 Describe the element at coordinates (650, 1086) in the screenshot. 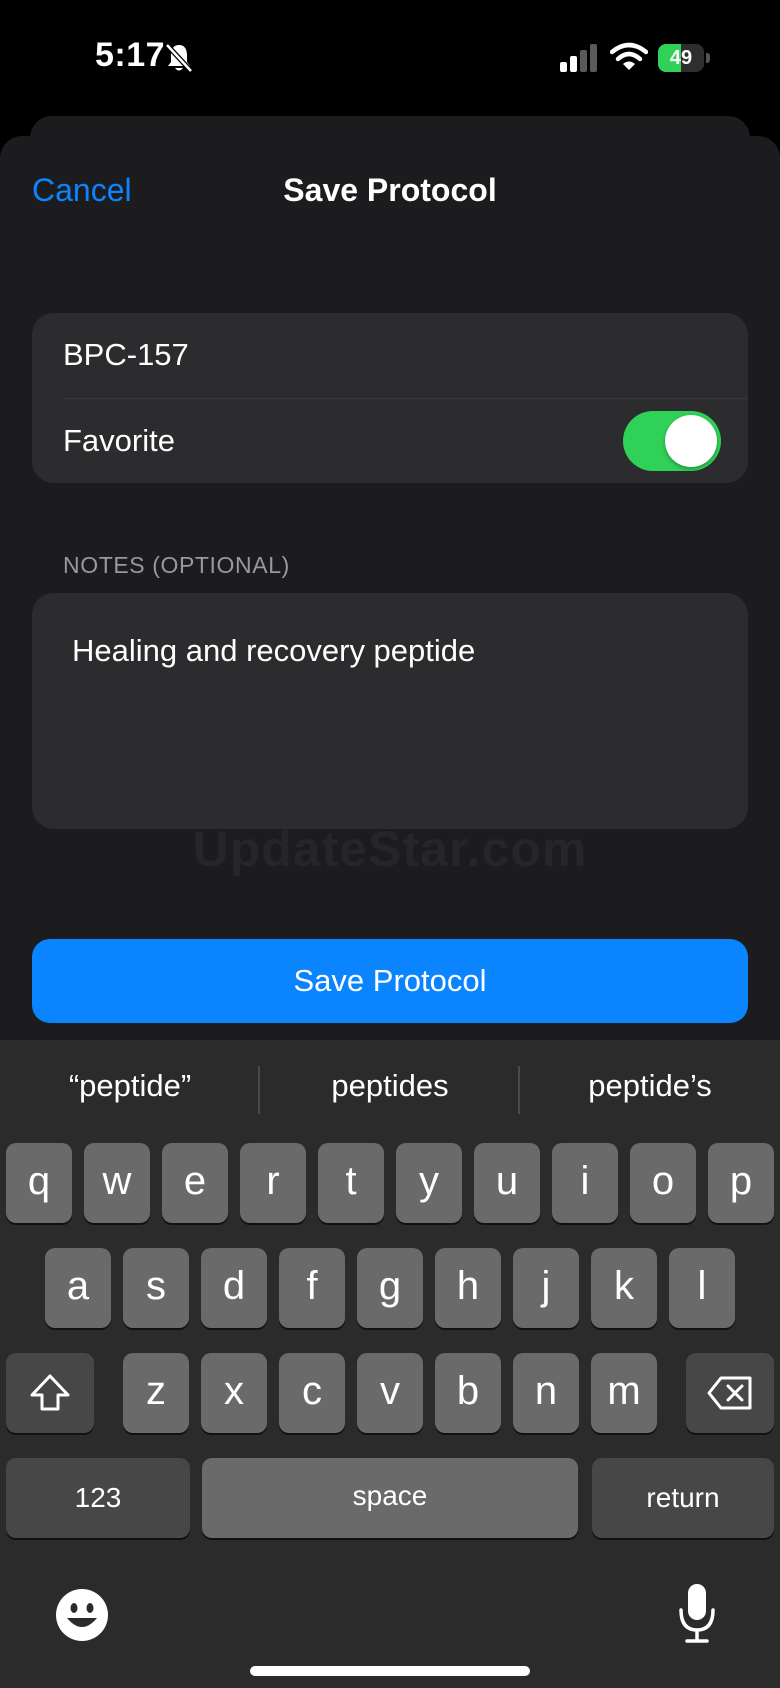

I see `suggestion-item: peptide’s` at that location.